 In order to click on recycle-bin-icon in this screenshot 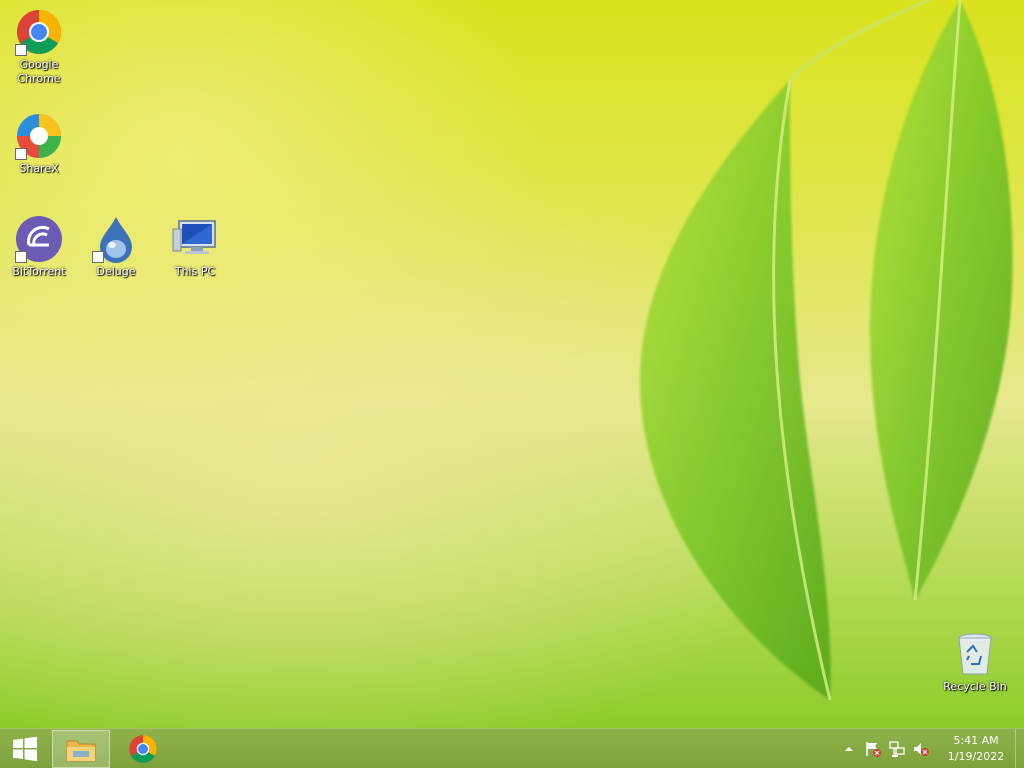, I will do `click(975, 654)`.